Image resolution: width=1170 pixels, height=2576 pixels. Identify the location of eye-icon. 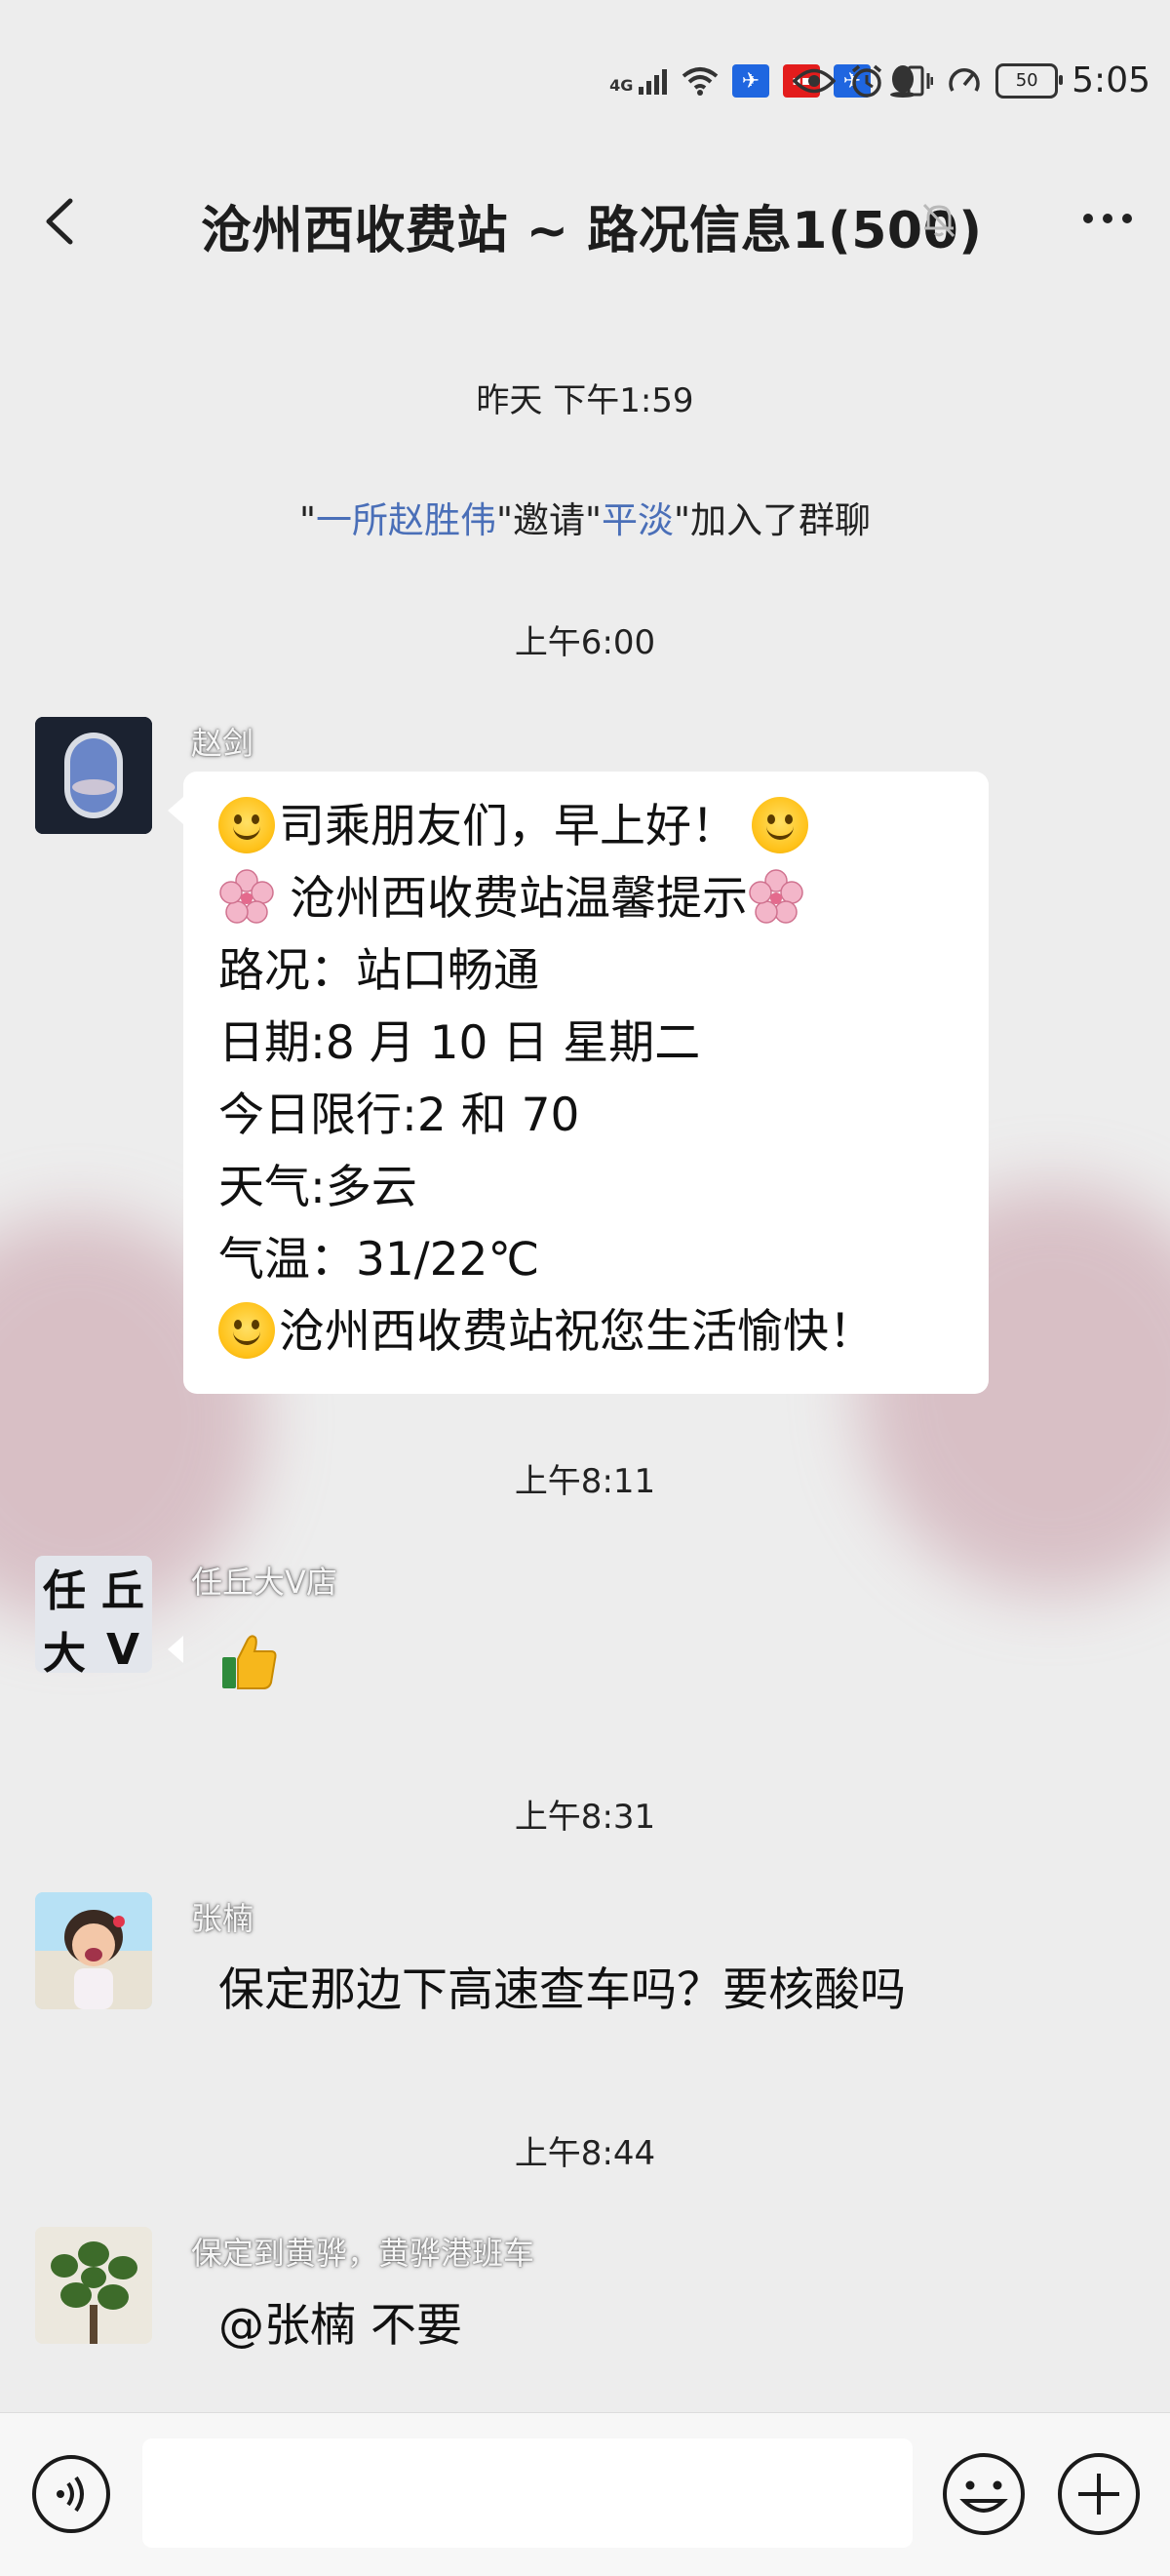
(815, 80).